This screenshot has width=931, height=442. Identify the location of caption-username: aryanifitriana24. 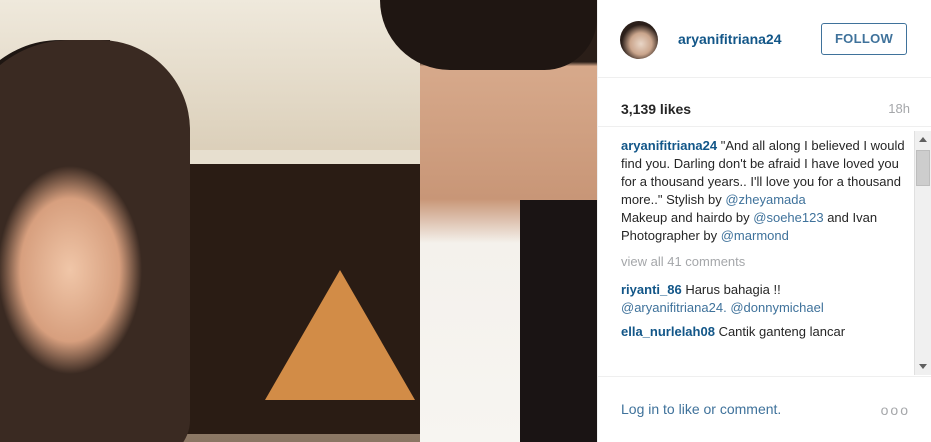
(669, 145).